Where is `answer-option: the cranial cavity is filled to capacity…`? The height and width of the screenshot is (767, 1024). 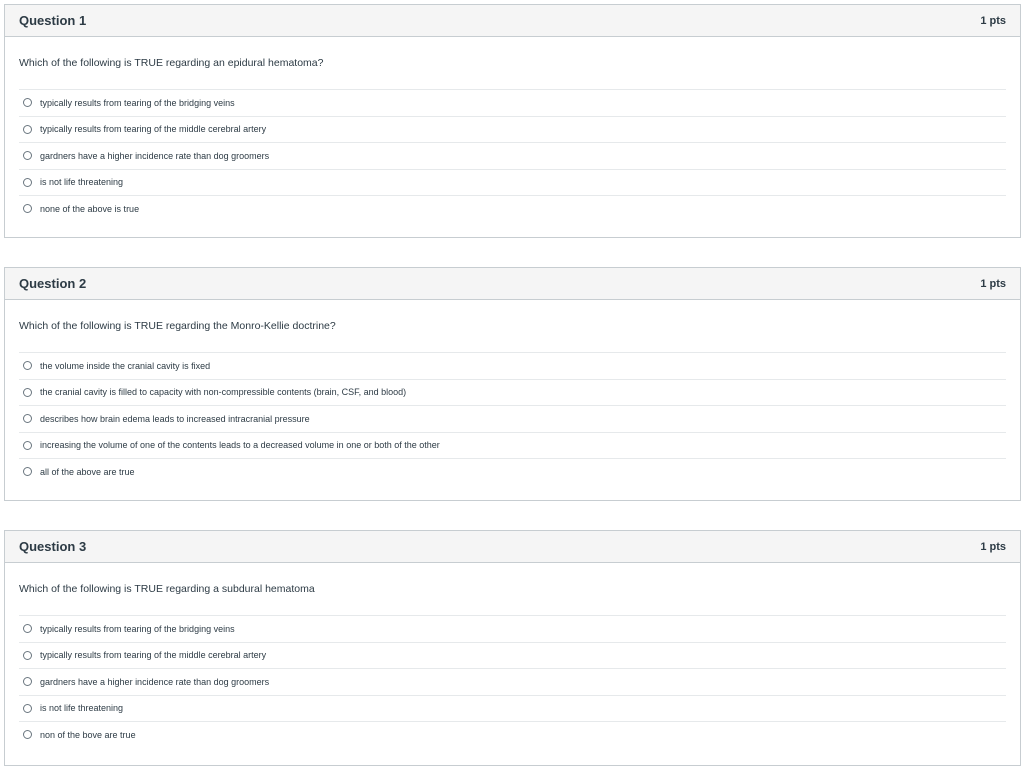
answer-option: the cranial cavity is filled to capacity… is located at coordinates (512, 392).